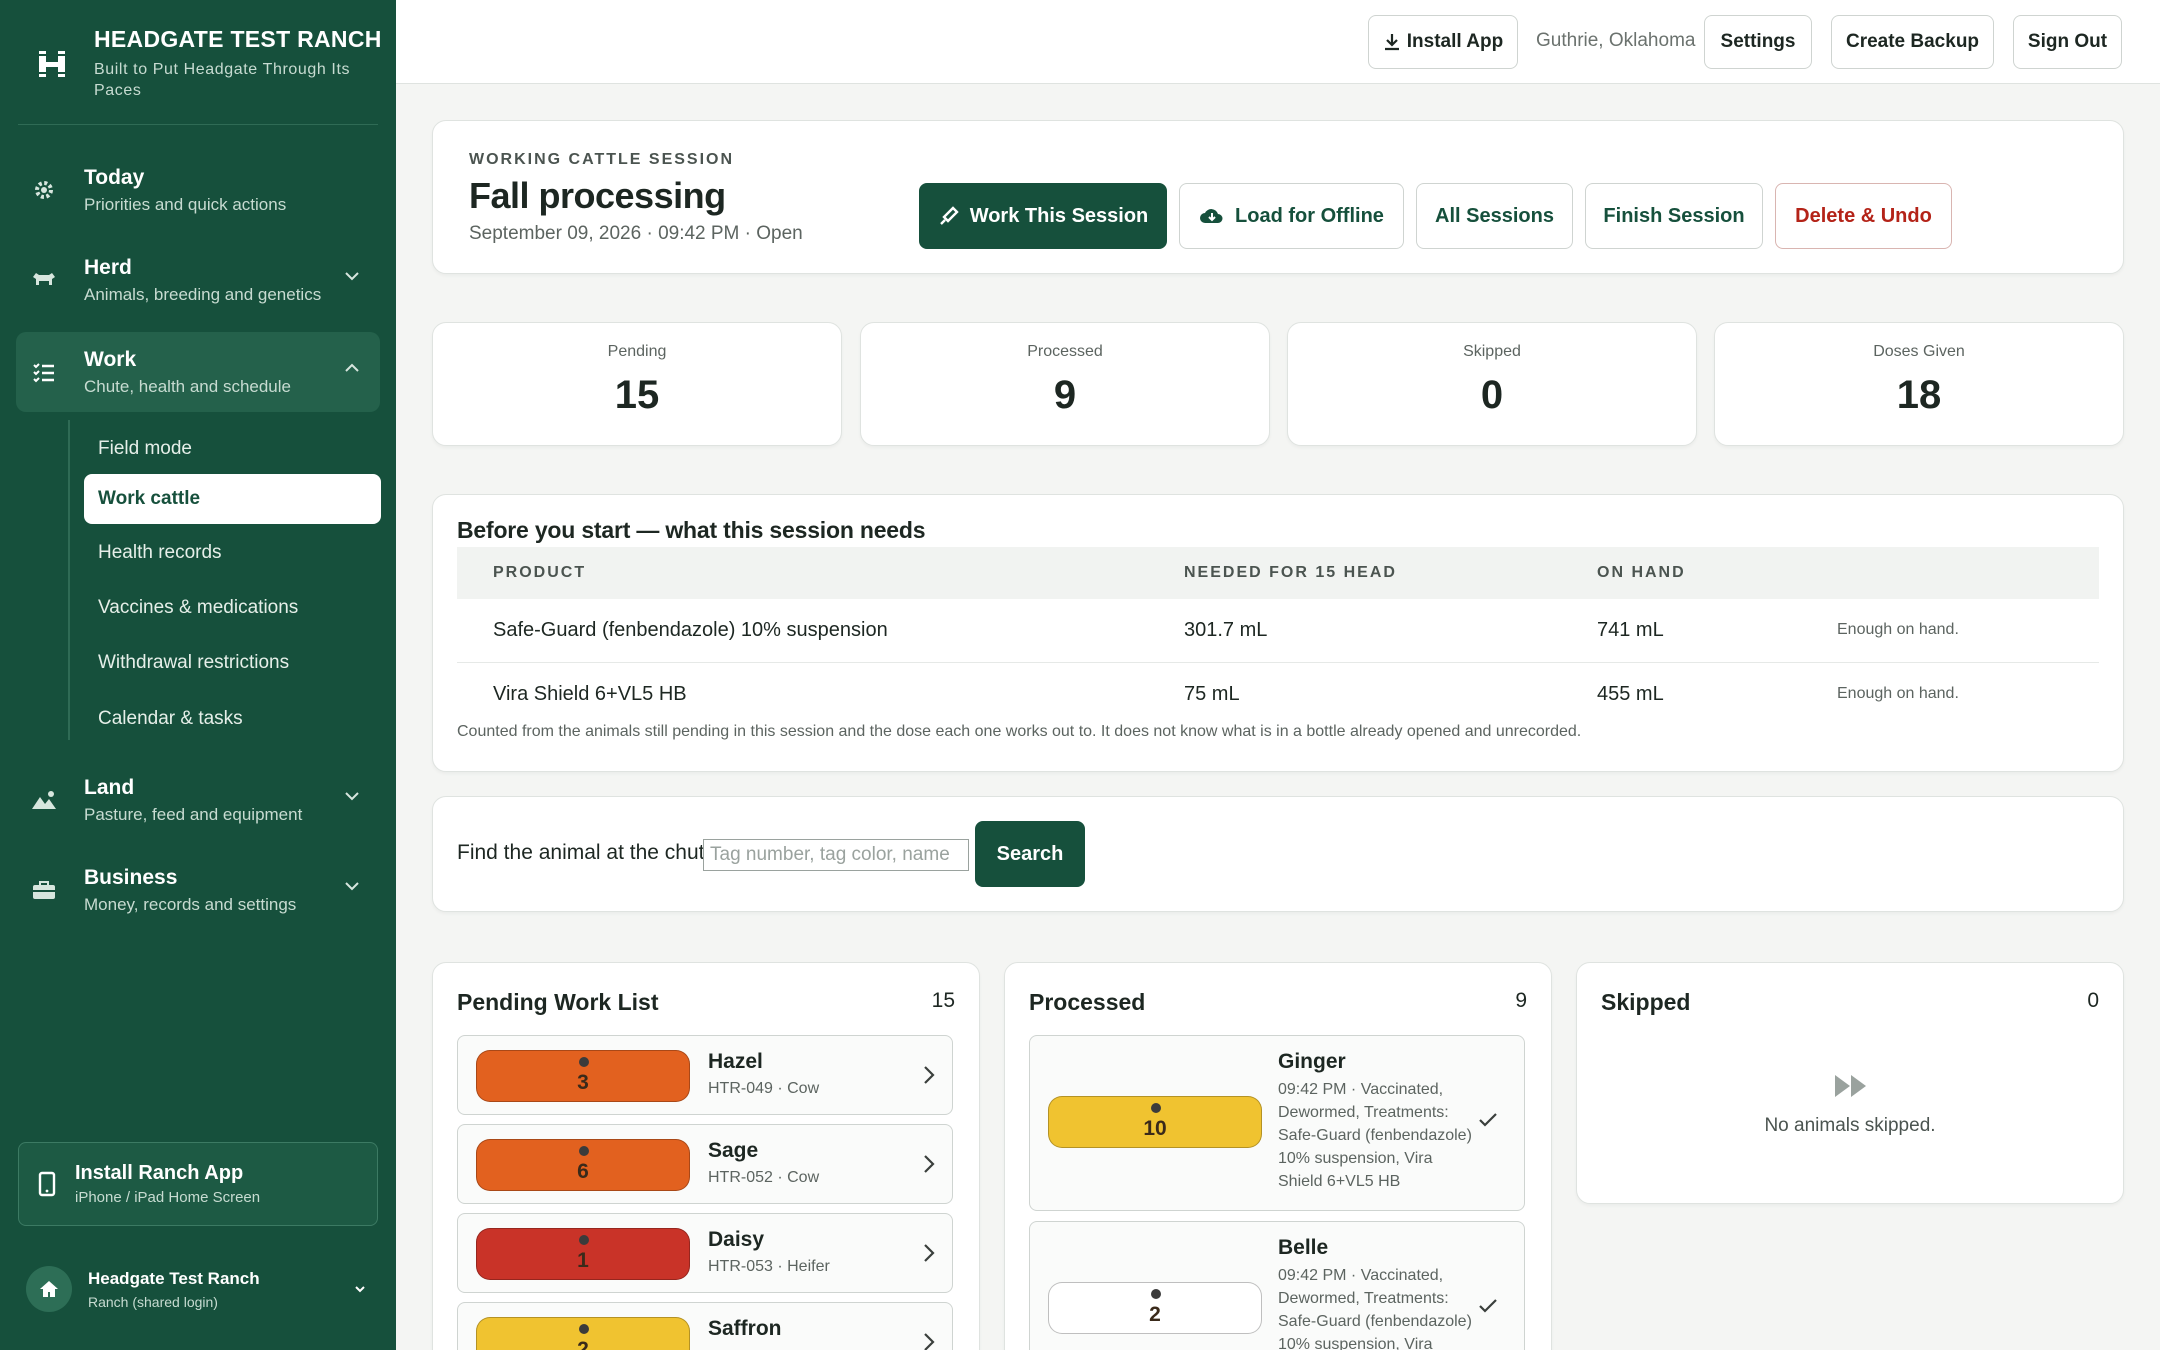  What do you see at coordinates (198, 372) in the screenshot?
I see `sidebar-item-work: Work Chute, health and schedule` at bounding box center [198, 372].